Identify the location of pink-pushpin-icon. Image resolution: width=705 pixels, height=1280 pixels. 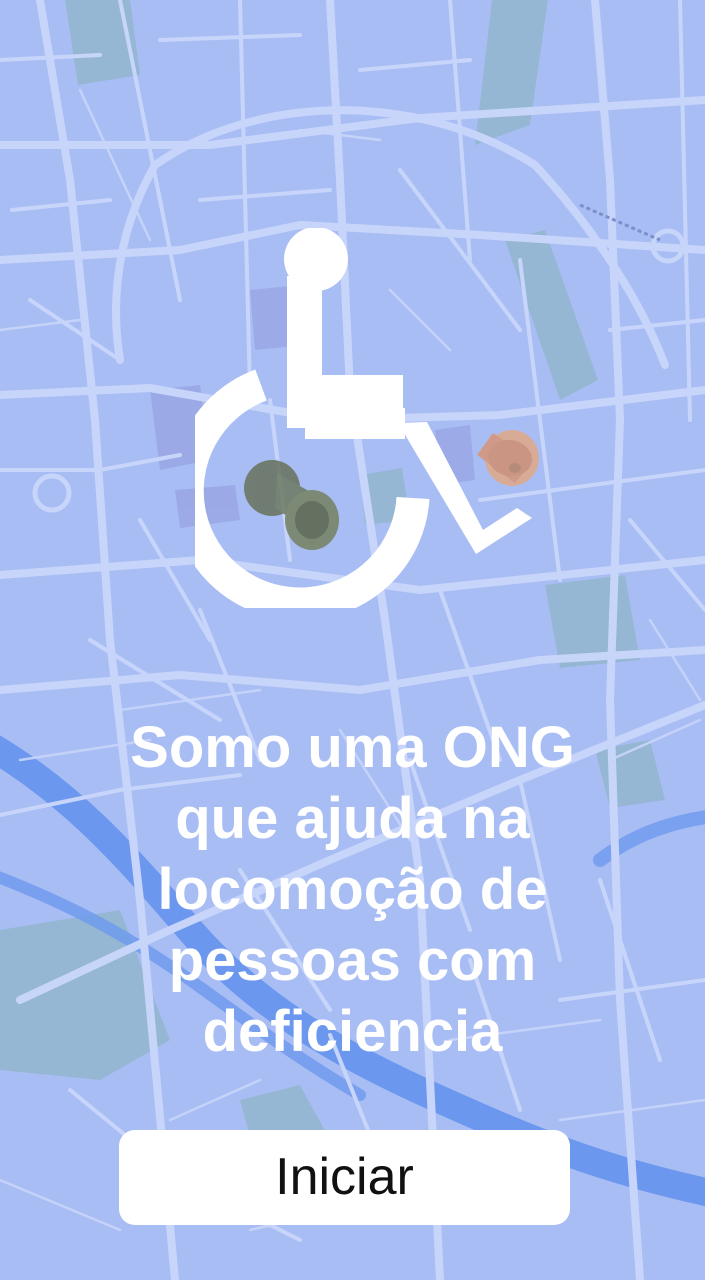
(508, 458).